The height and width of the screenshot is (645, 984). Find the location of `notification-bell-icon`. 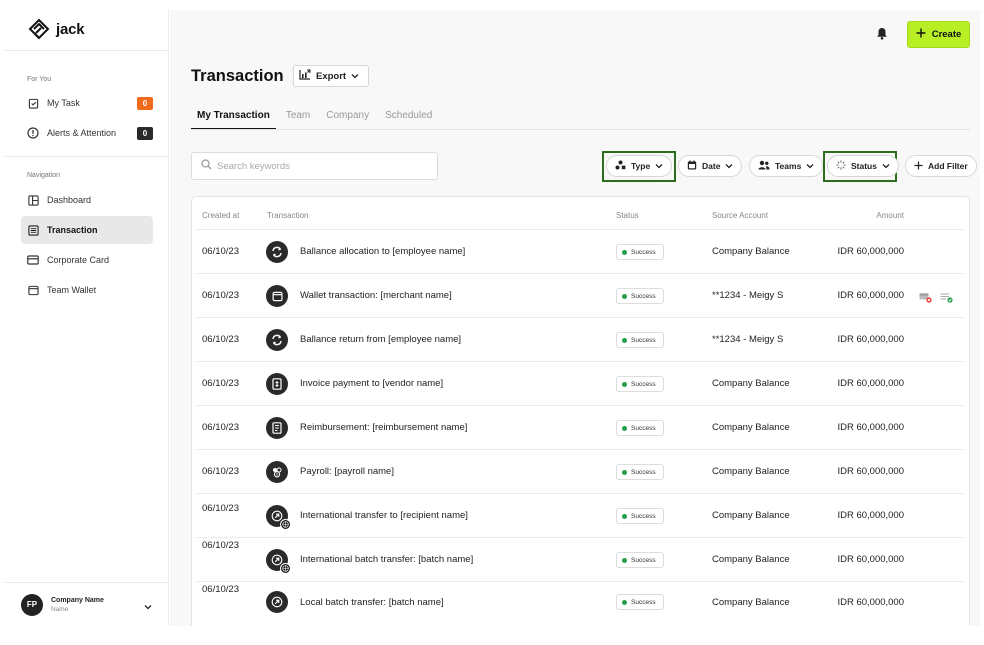

notification-bell-icon is located at coordinates (882, 36).